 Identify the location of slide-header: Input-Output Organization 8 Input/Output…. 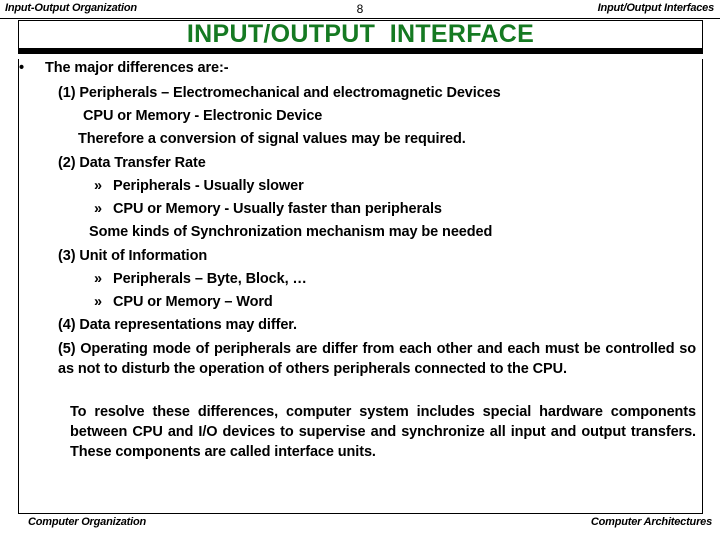
(360, 9).